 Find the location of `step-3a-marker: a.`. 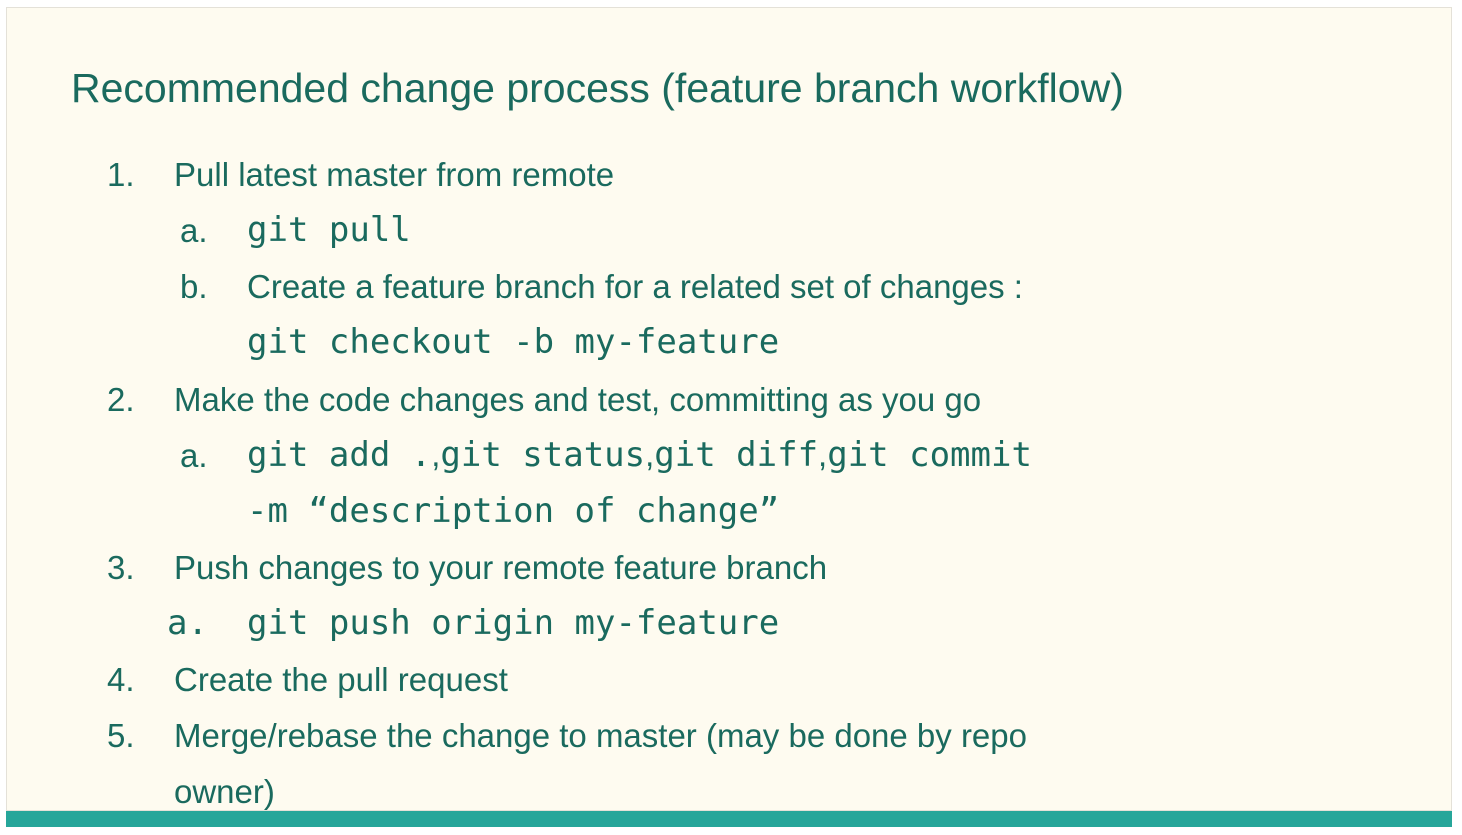

step-3a-marker: a. is located at coordinates (187, 623).